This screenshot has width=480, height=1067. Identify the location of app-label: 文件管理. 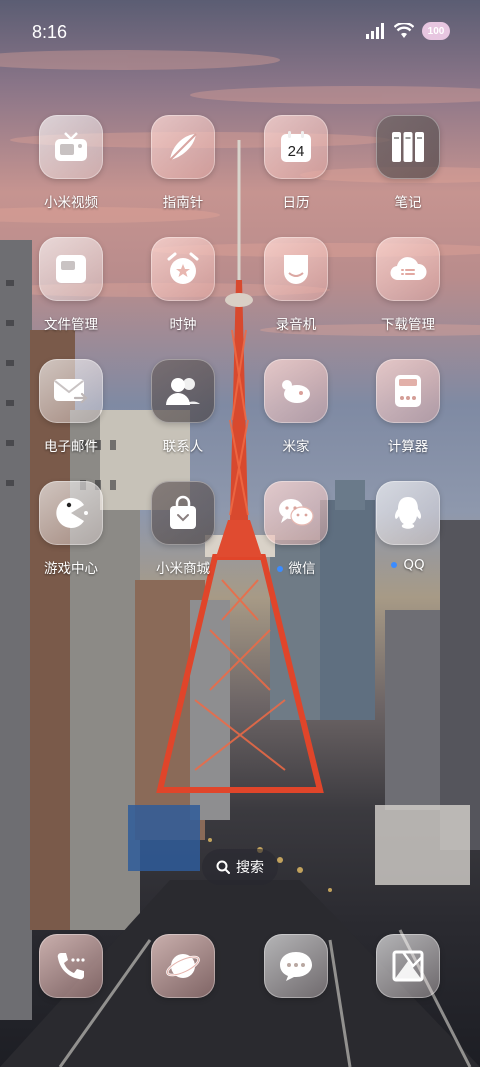
(71, 325).